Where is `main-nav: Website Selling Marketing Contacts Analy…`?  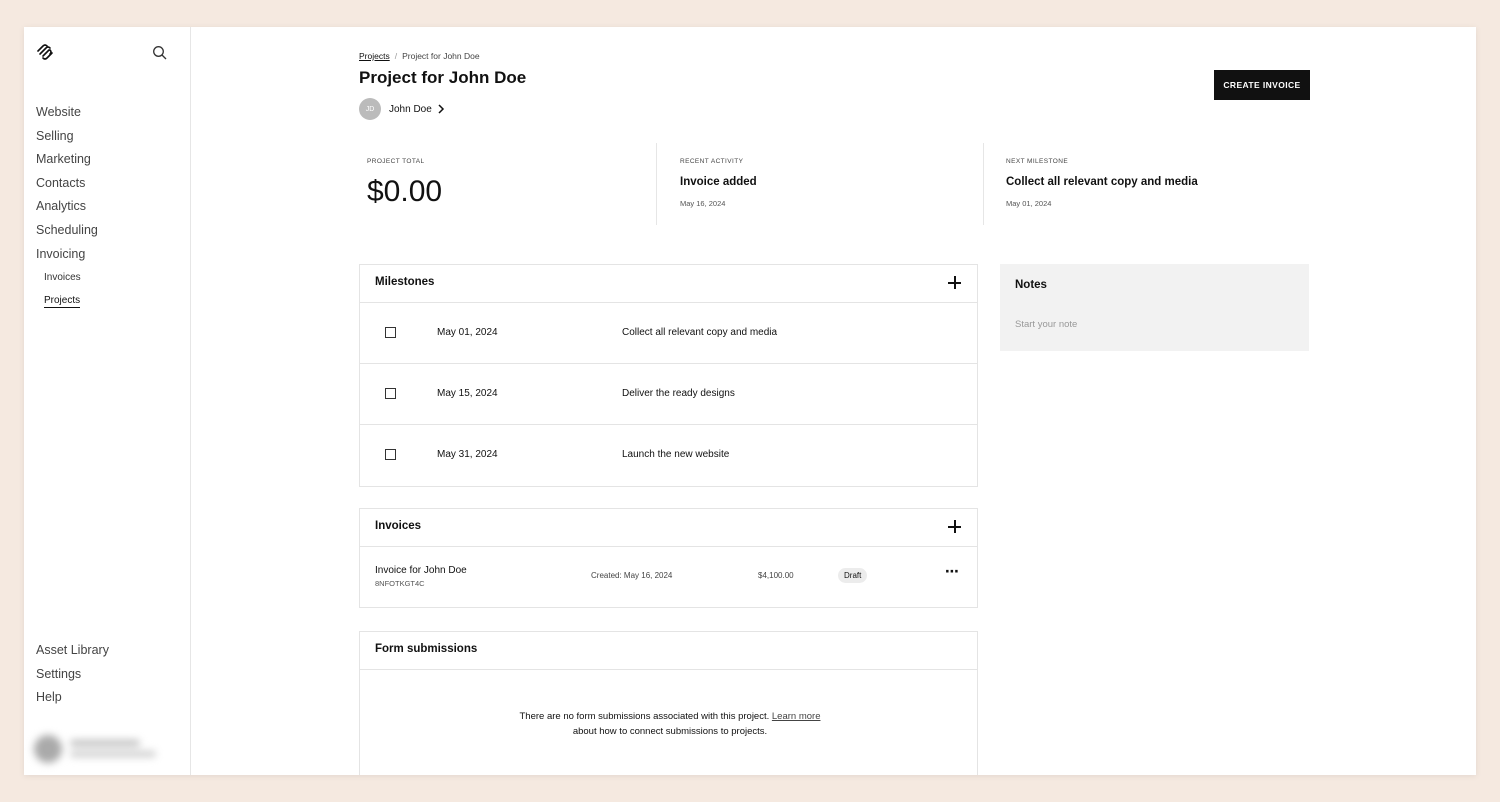 main-nav: Website Selling Marketing Contacts Analy… is located at coordinates (67, 210).